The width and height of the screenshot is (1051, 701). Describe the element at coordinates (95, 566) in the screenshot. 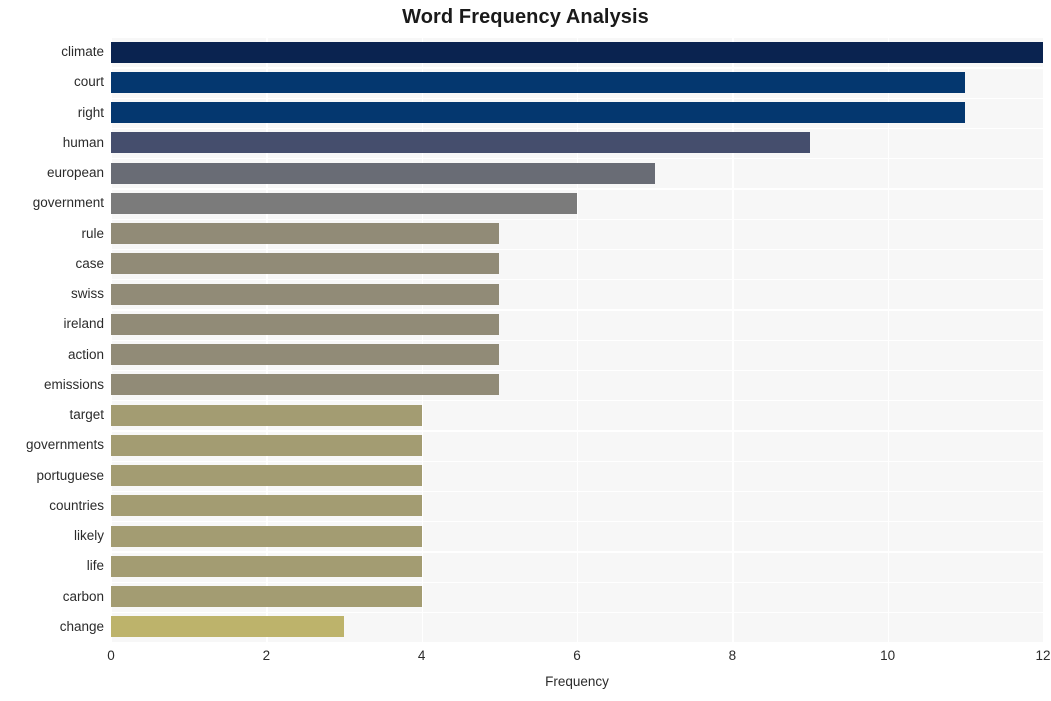

I see `y-axis-label-life: life` at that location.